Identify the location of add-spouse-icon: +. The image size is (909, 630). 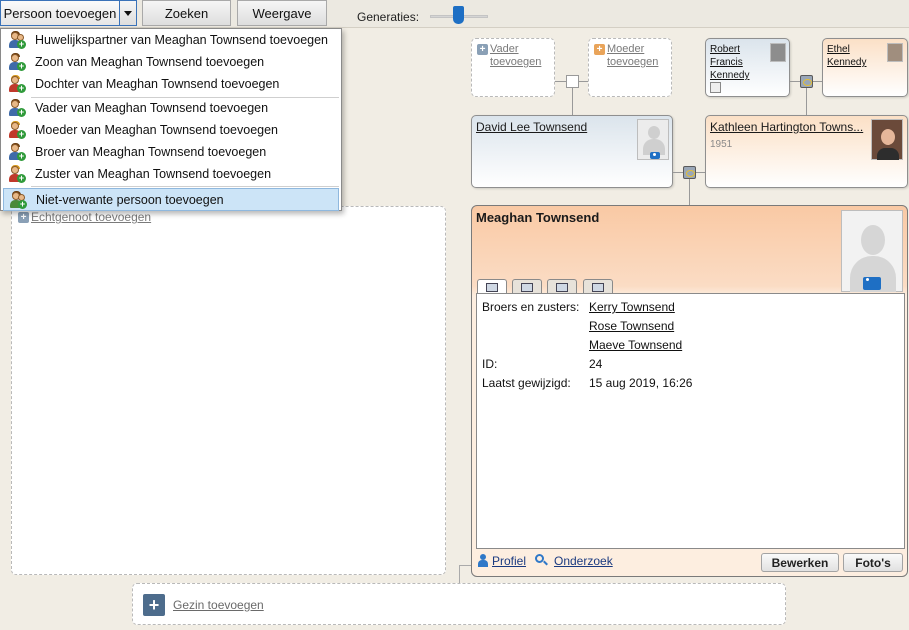
(23, 217).